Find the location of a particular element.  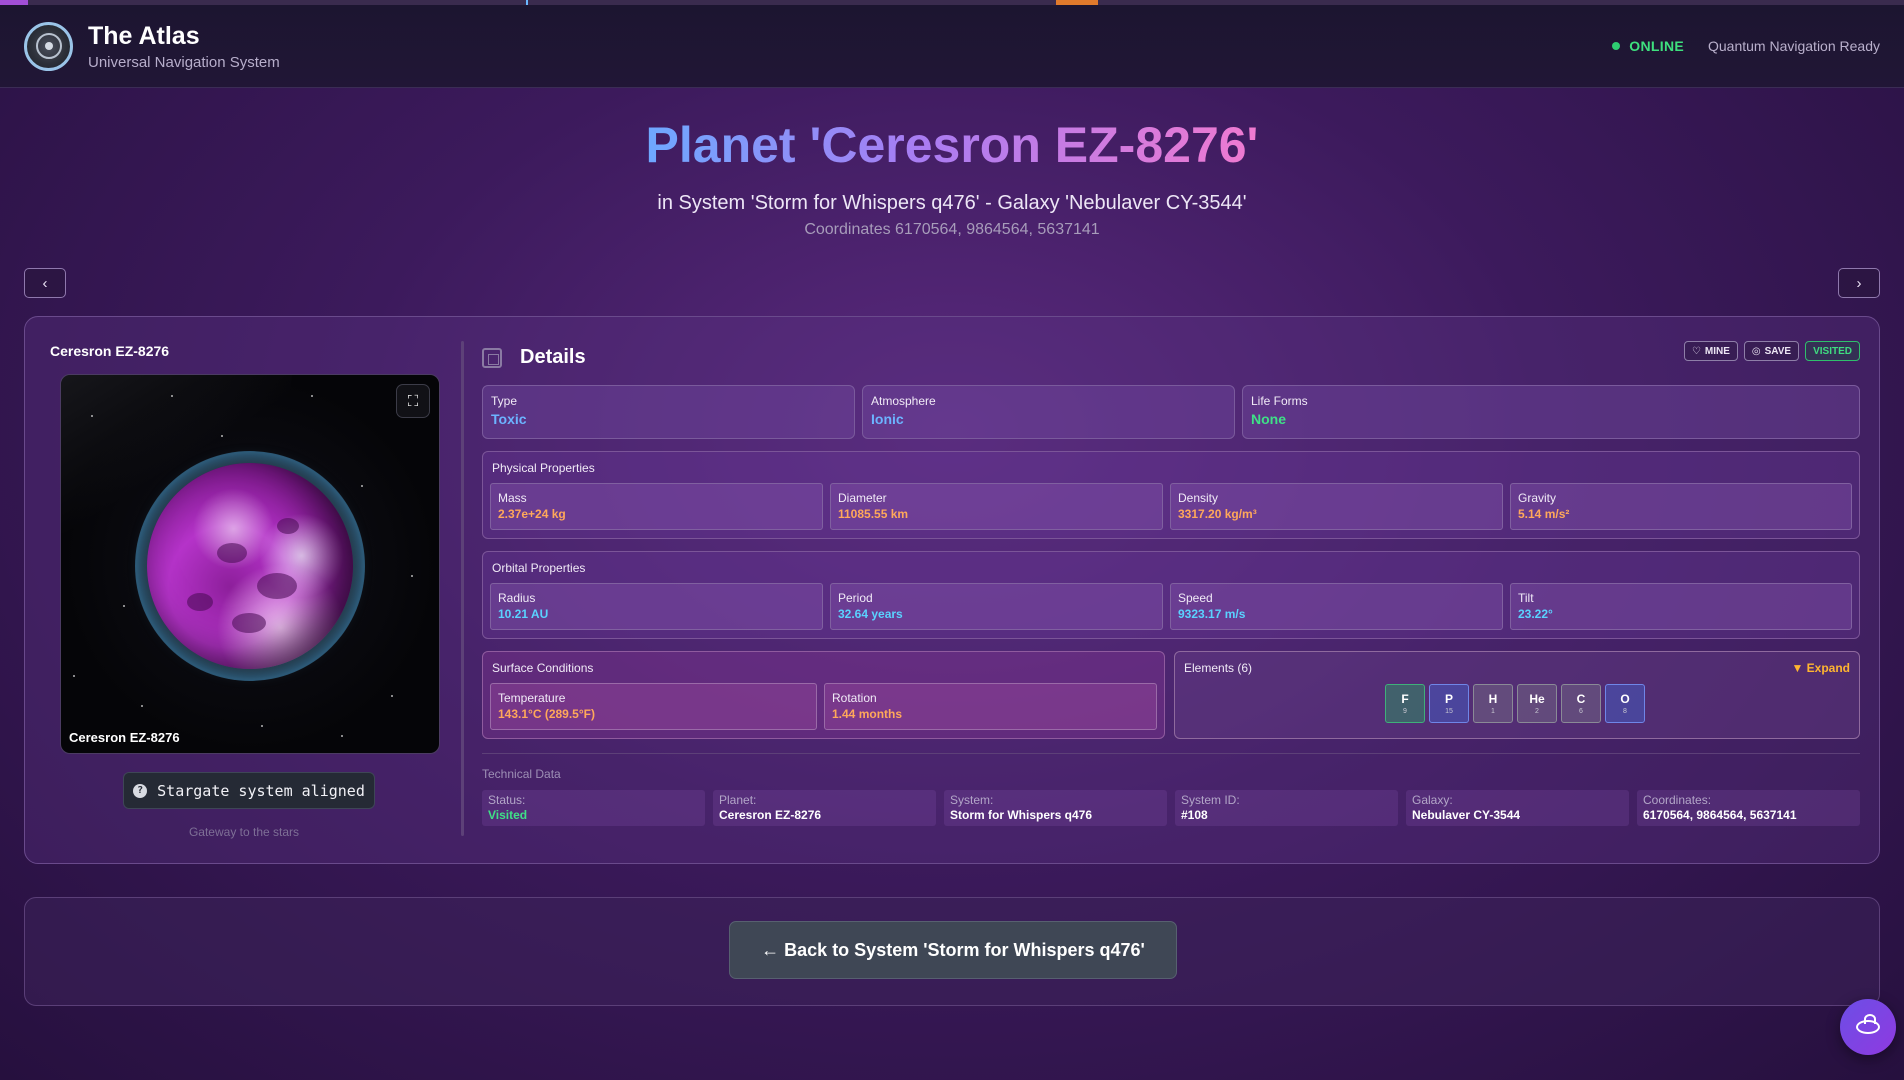

status-text: Quantum Navigation Ready is located at coordinates (1794, 46).